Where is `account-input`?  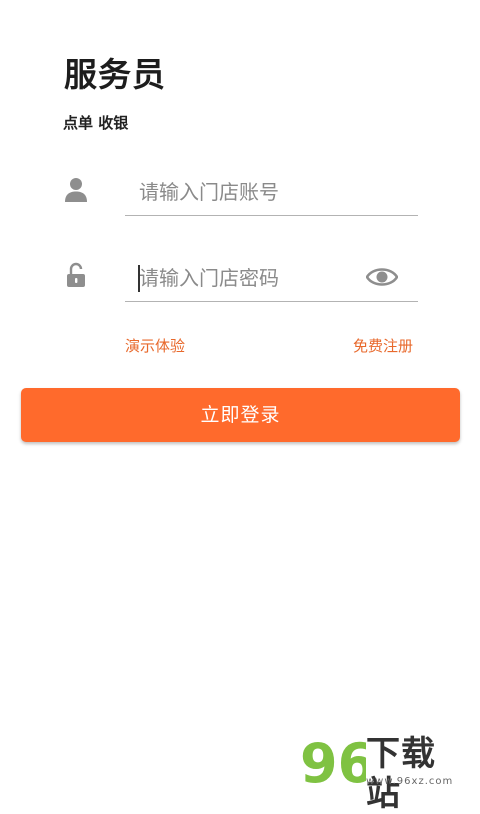
account-input is located at coordinates (249, 192).